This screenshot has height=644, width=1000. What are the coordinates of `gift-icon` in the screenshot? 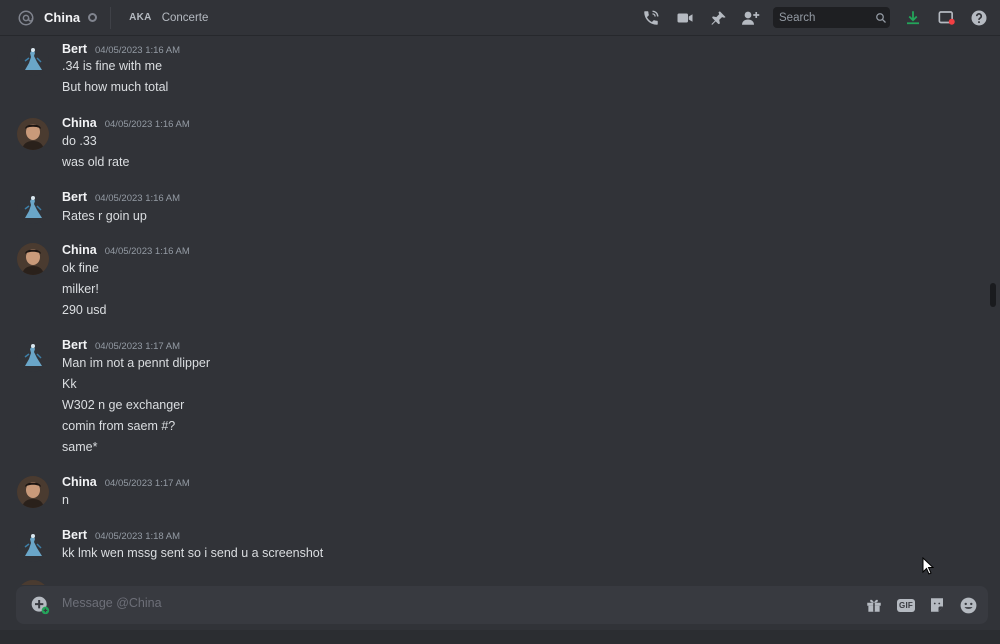 It's located at (874, 605).